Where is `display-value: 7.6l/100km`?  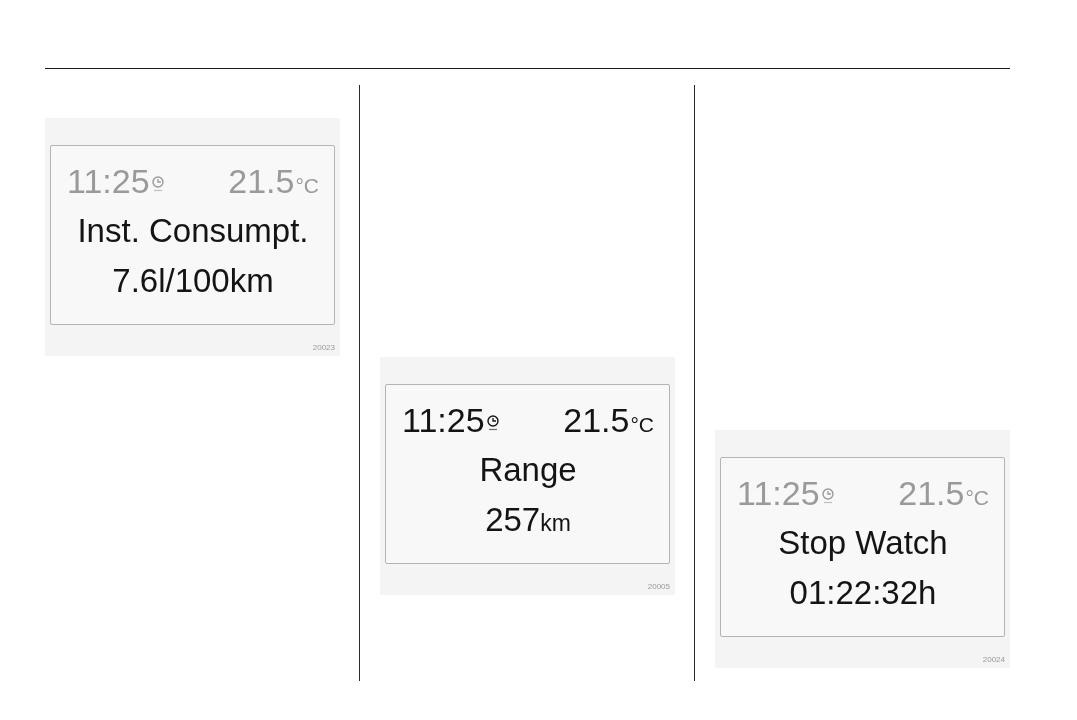
display-value: 7.6l/100km is located at coordinates (193, 281).